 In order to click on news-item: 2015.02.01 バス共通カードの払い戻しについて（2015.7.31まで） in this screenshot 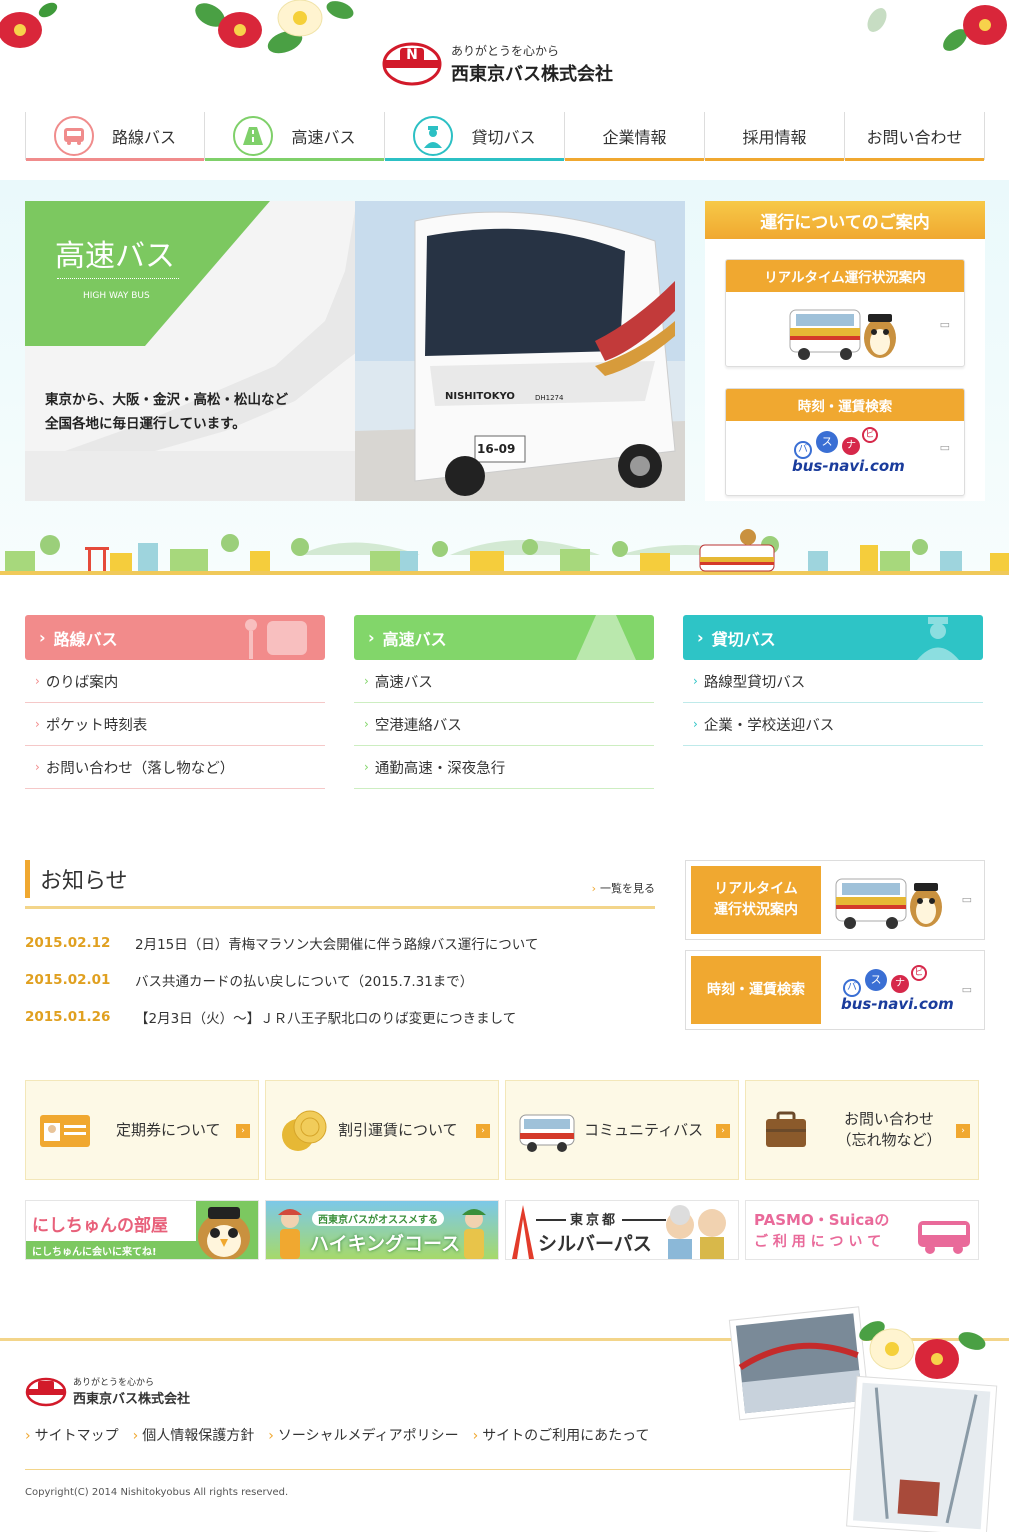, I will do `click(340, 979)`.